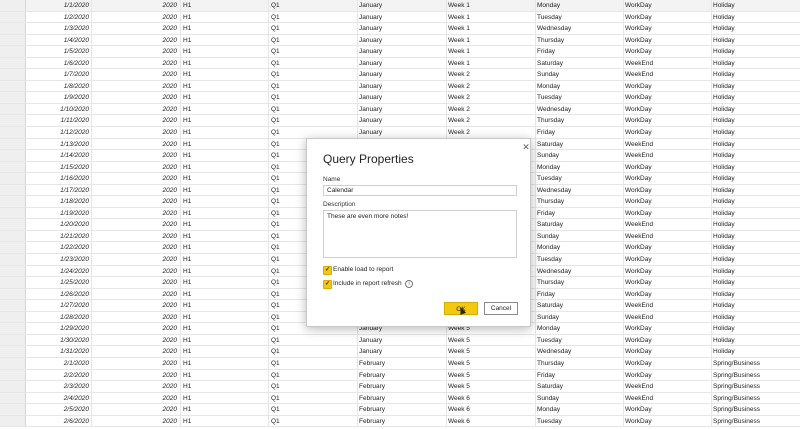 This screenshot has width=800, height=429. I want to click on date-cell: 2/6/2020, so click(59, 421).